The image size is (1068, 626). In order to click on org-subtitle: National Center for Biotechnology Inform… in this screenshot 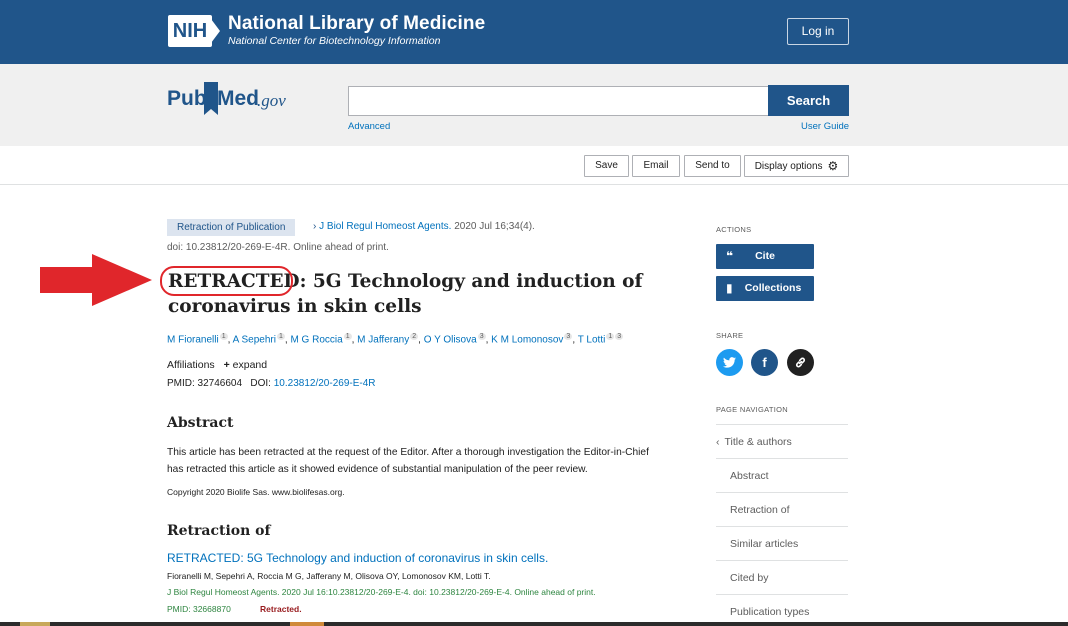, I will do `click(334, 41)`.